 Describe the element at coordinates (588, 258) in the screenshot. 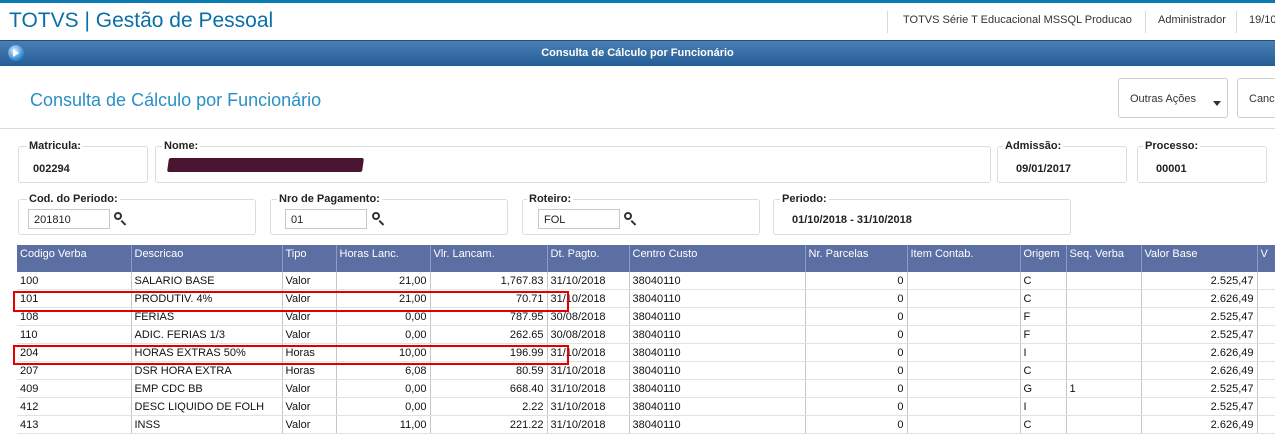

I see `column-header: Dt. Pagto.` at that location.